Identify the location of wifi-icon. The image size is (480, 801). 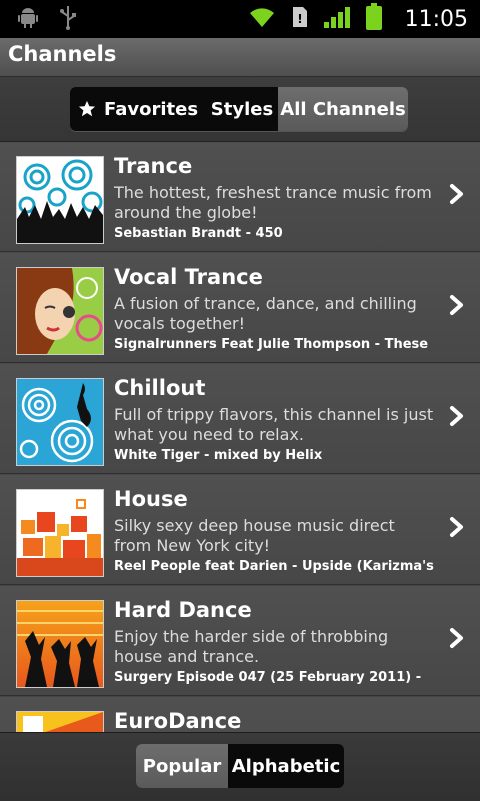
(262, 19).